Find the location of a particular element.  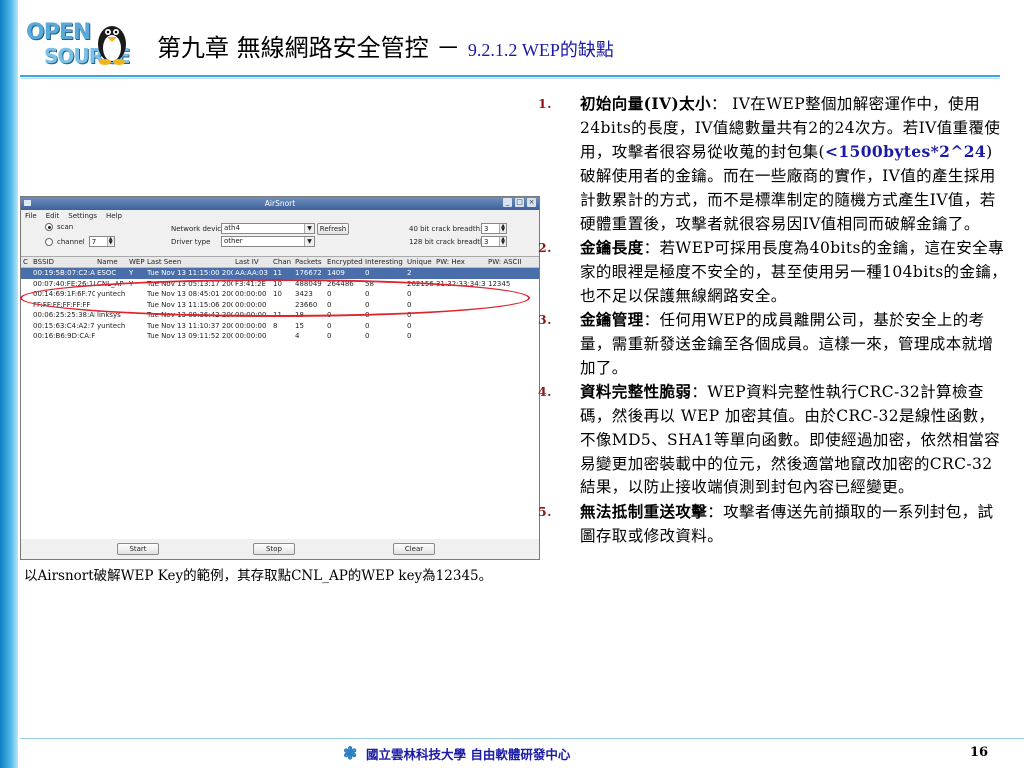

item-heading: 無法抵制重送攻擊 is located at coordinates (644, 511).